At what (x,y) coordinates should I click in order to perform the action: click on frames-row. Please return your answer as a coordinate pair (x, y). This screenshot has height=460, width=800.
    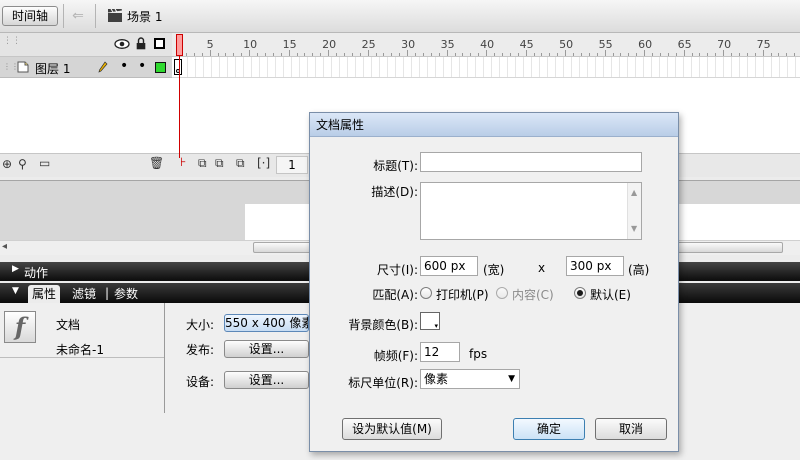
    Looking at the image, I should click on (486, 67).